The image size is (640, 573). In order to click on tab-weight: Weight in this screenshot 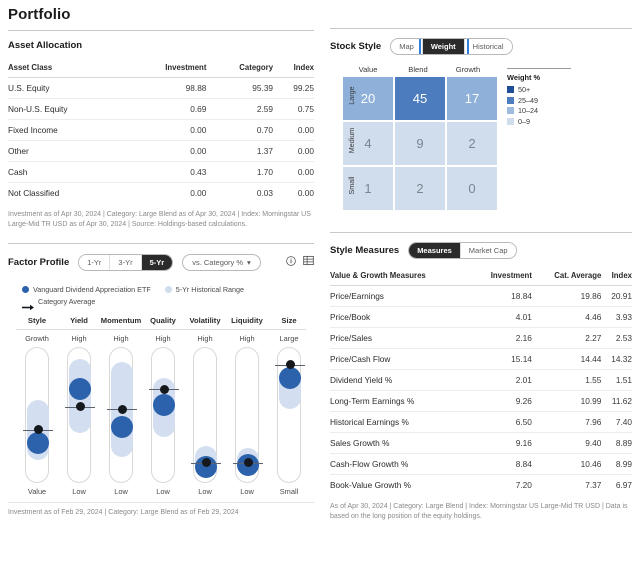, I will do `click(443, 46)`.